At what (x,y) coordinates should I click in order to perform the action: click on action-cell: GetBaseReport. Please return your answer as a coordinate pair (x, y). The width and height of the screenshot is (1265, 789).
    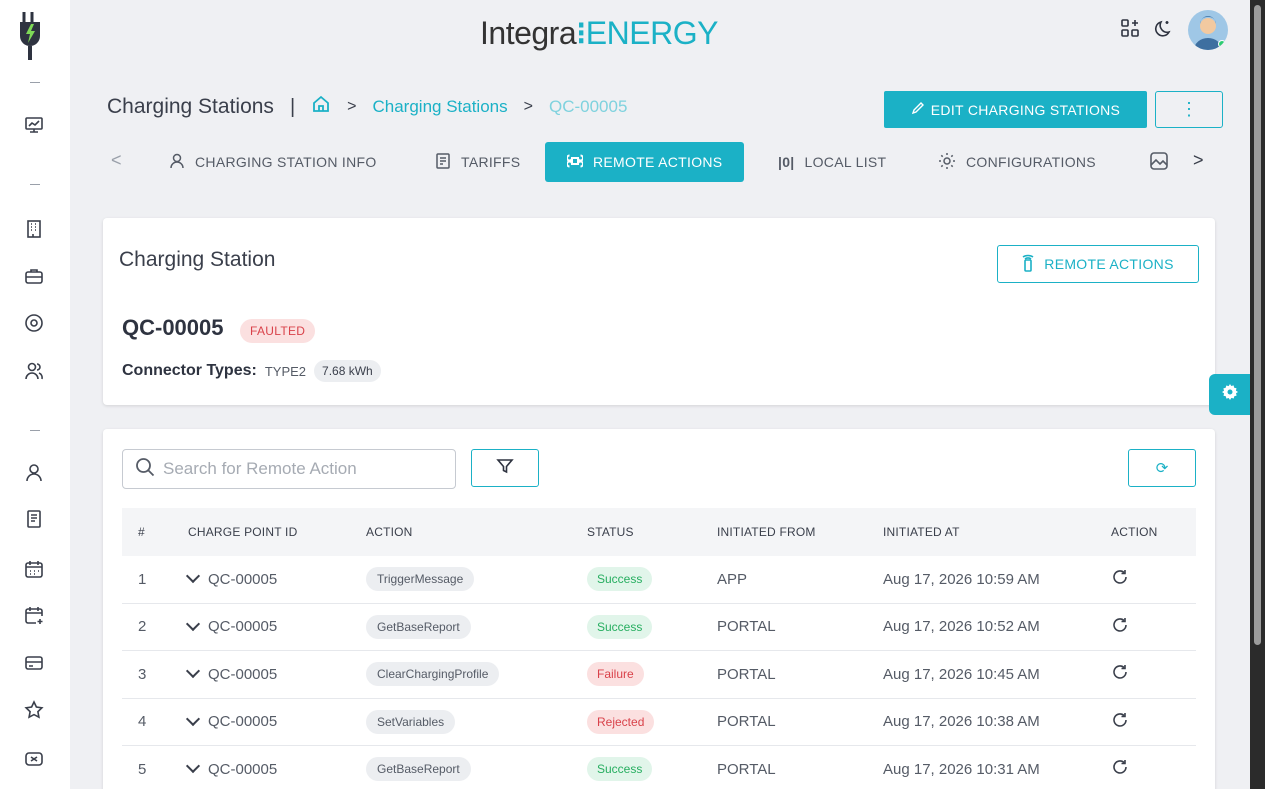
    Looking at the image, I should click on (476, 626).